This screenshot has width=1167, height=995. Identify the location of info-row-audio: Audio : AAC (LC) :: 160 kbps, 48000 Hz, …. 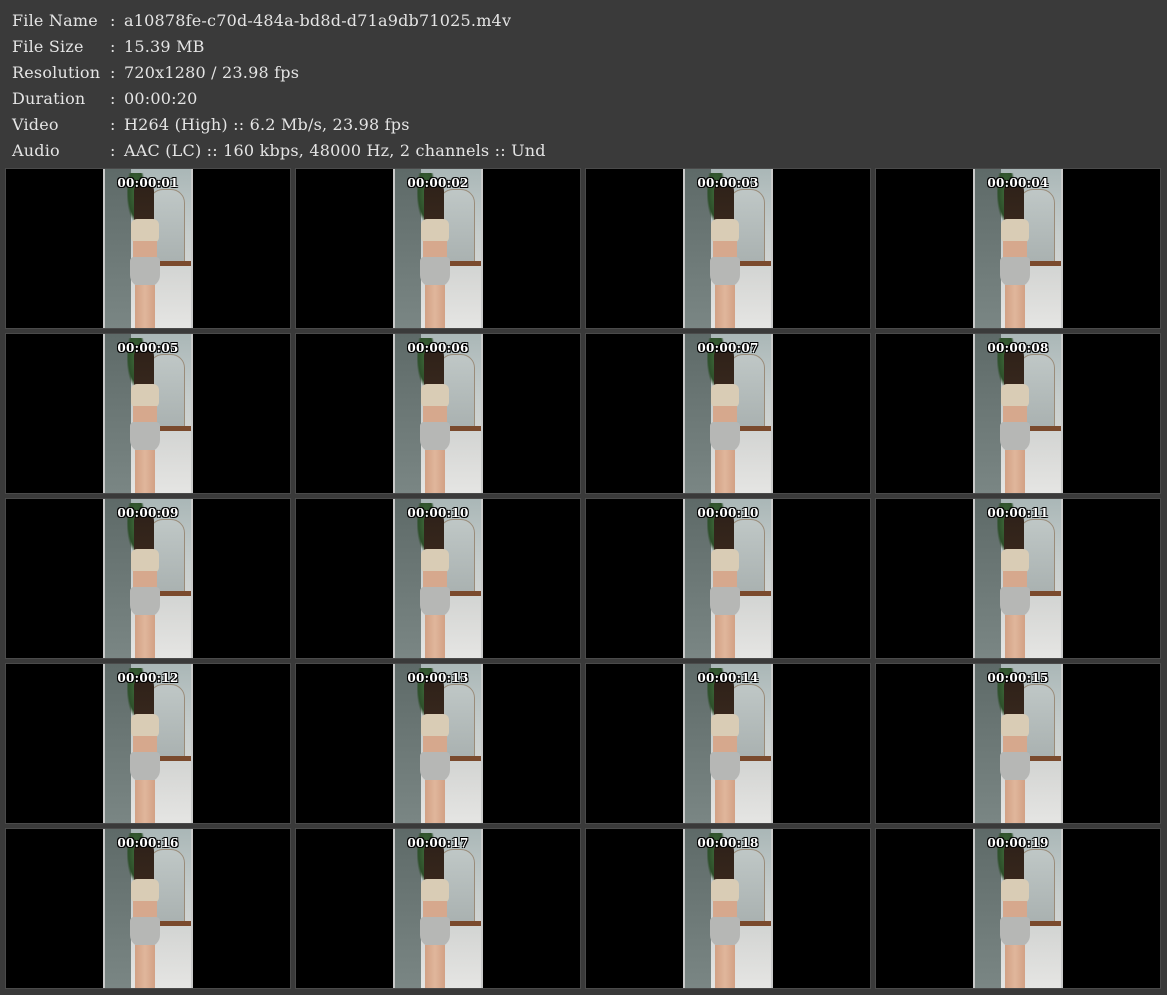
(582, 150).